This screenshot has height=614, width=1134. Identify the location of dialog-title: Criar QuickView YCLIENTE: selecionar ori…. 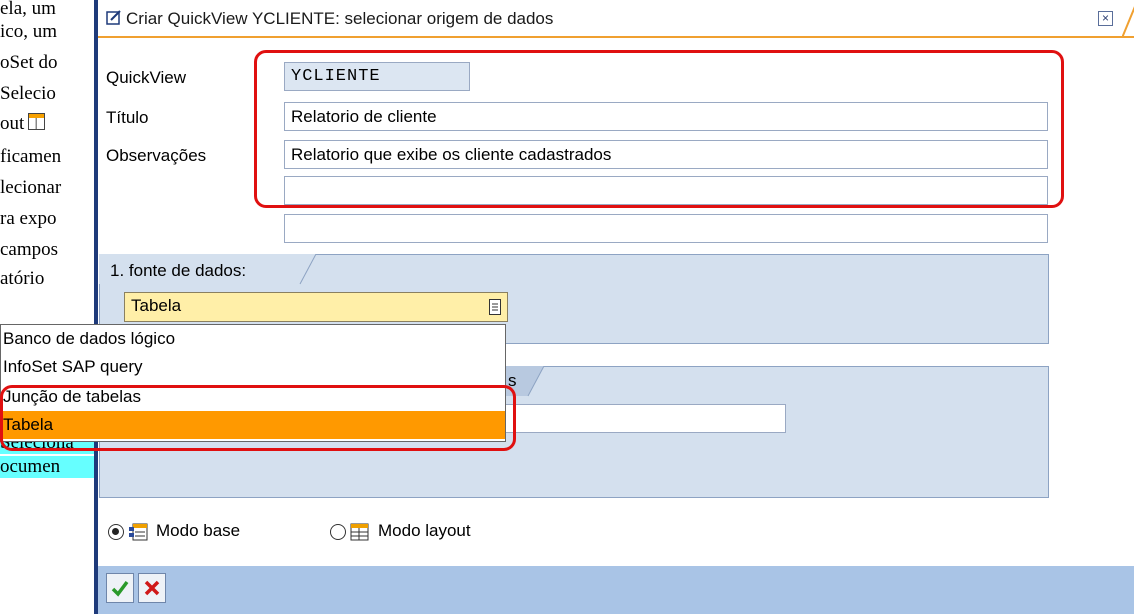
(340, 18).